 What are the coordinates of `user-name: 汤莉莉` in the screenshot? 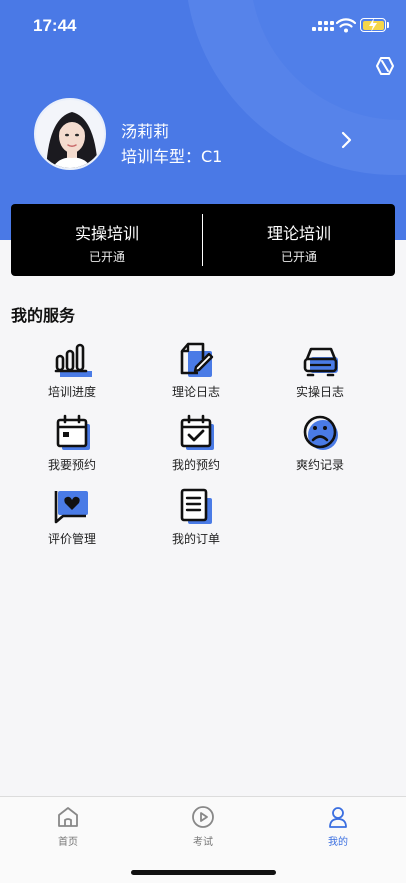 It's located at (145, 131).